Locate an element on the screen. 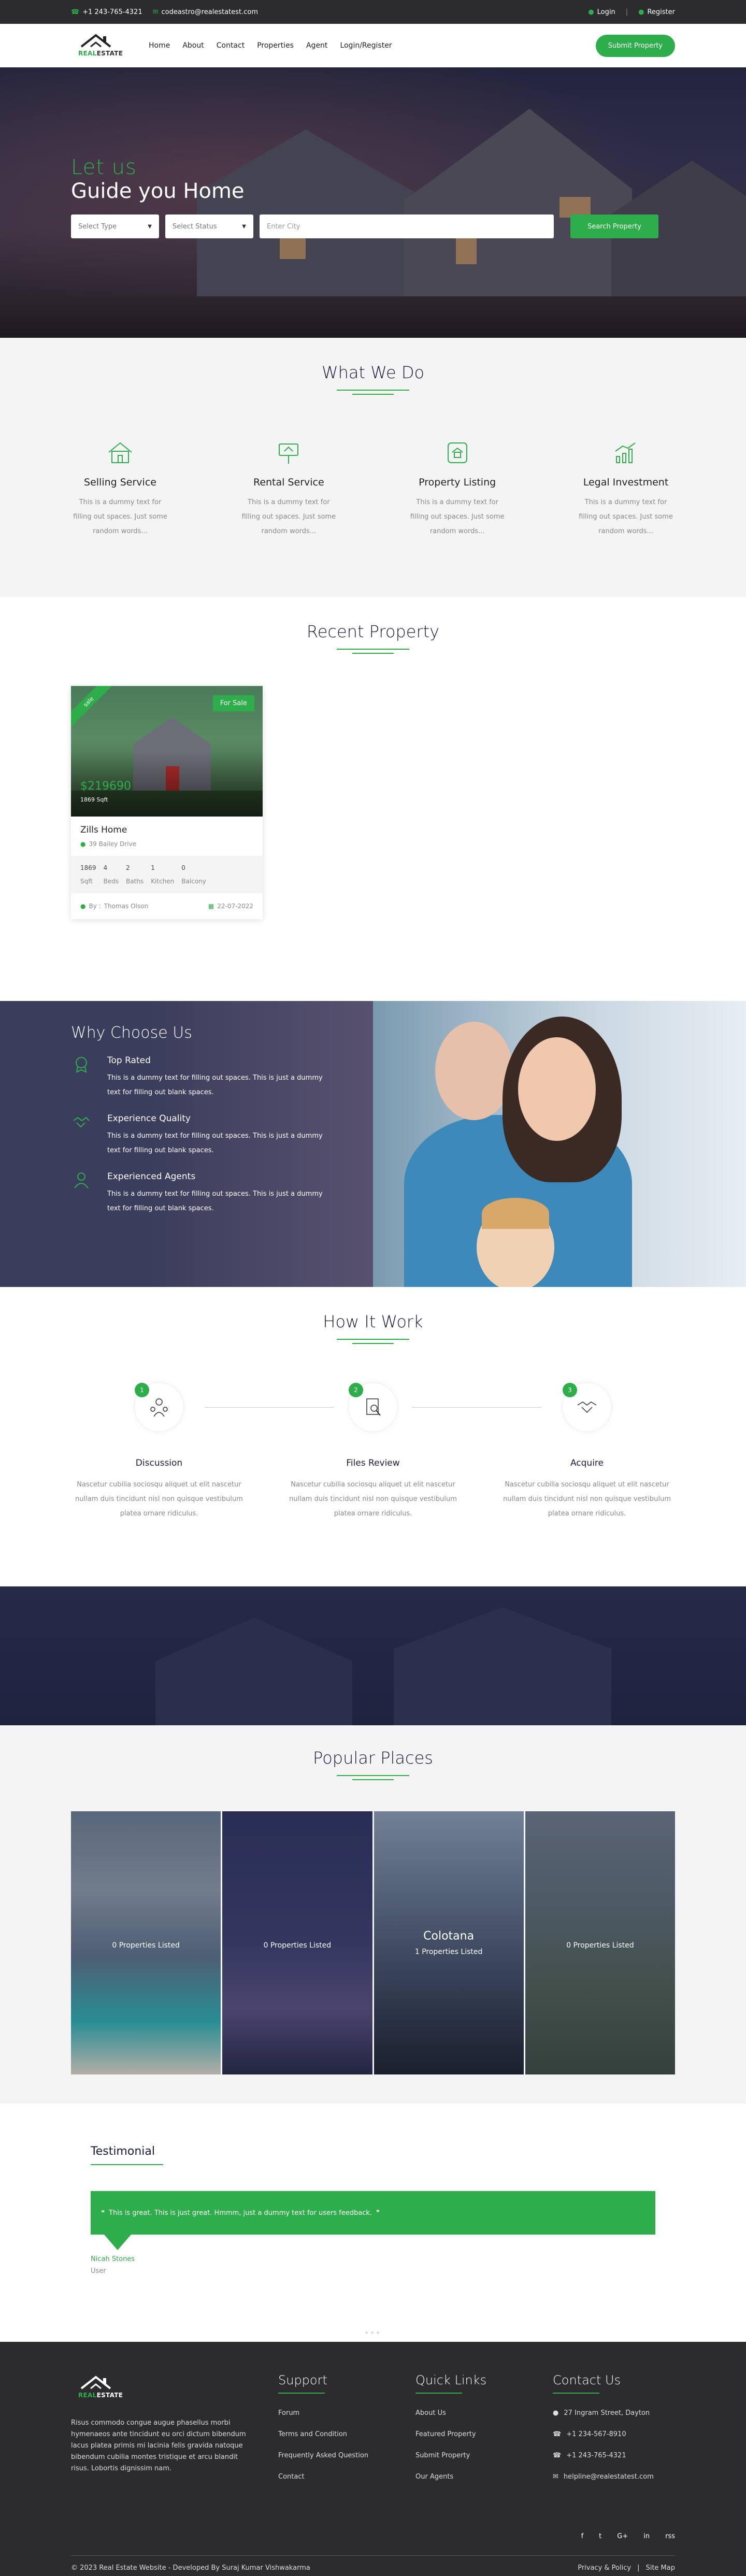 This screenshot has width=746, height=2576. property-address: ● 39 Bailey Drive is located at coordinates (108, 844).